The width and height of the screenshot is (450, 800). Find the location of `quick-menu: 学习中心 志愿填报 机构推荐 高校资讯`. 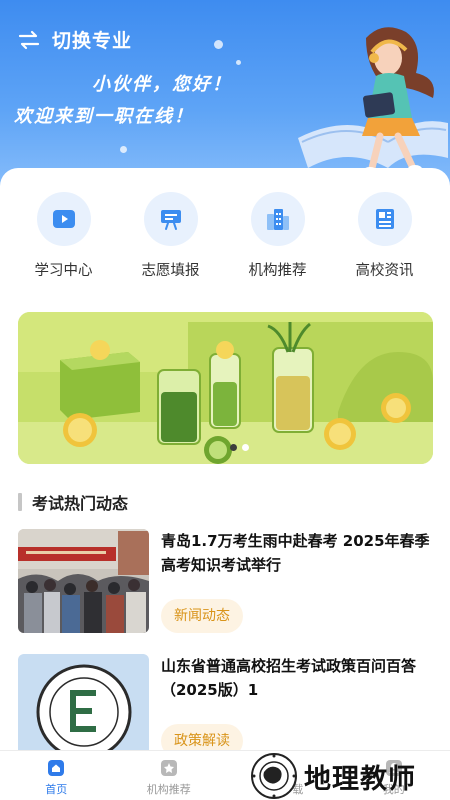

quick-menu: 学习中心 志愿填报 机构推荐 高校资讯 is located at coordinates (225, 236).